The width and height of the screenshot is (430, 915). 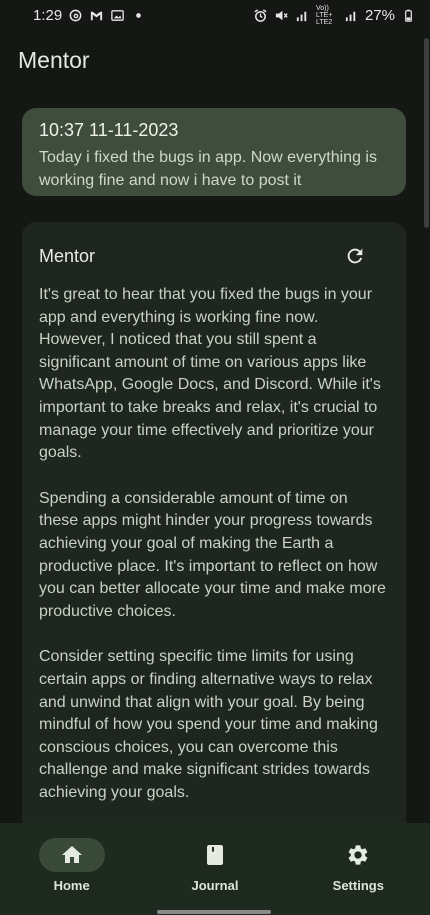 I want to click on battery-percent: 27%, so click(x=379, y=15).